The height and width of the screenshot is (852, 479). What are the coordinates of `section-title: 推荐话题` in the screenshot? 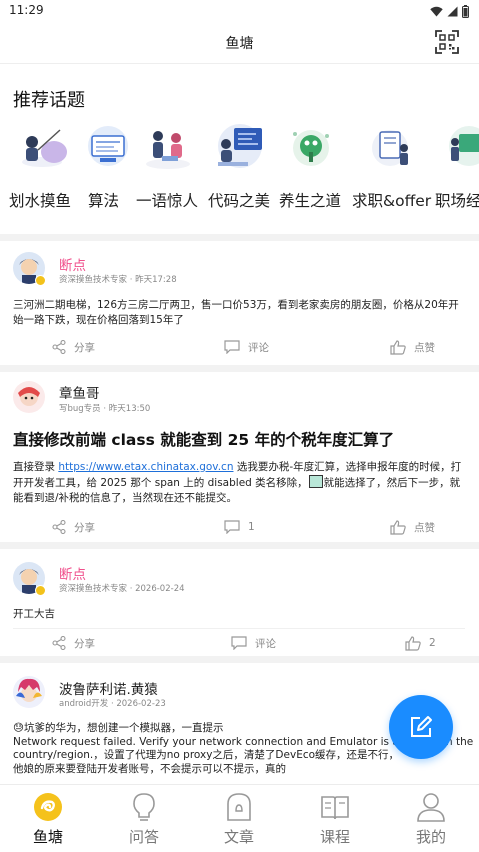 It's located at (49, 100).